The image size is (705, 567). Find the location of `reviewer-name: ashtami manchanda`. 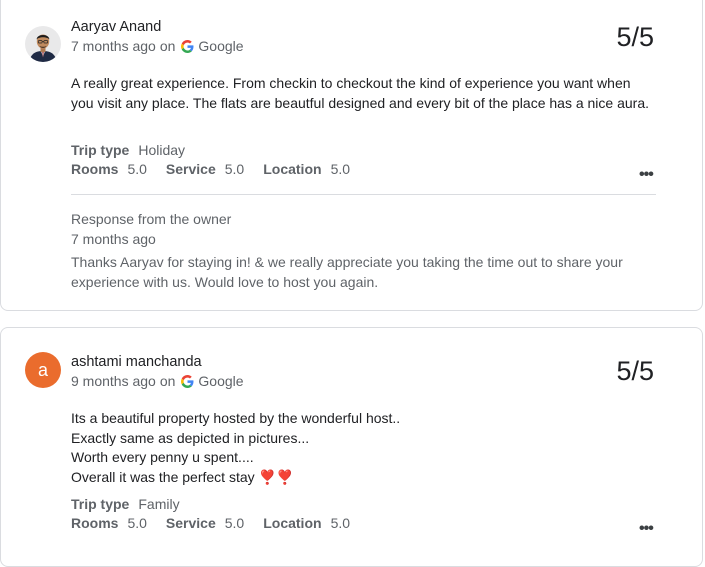

reviewer-name: ashtami manchanda is located at coordinates (136, 362).